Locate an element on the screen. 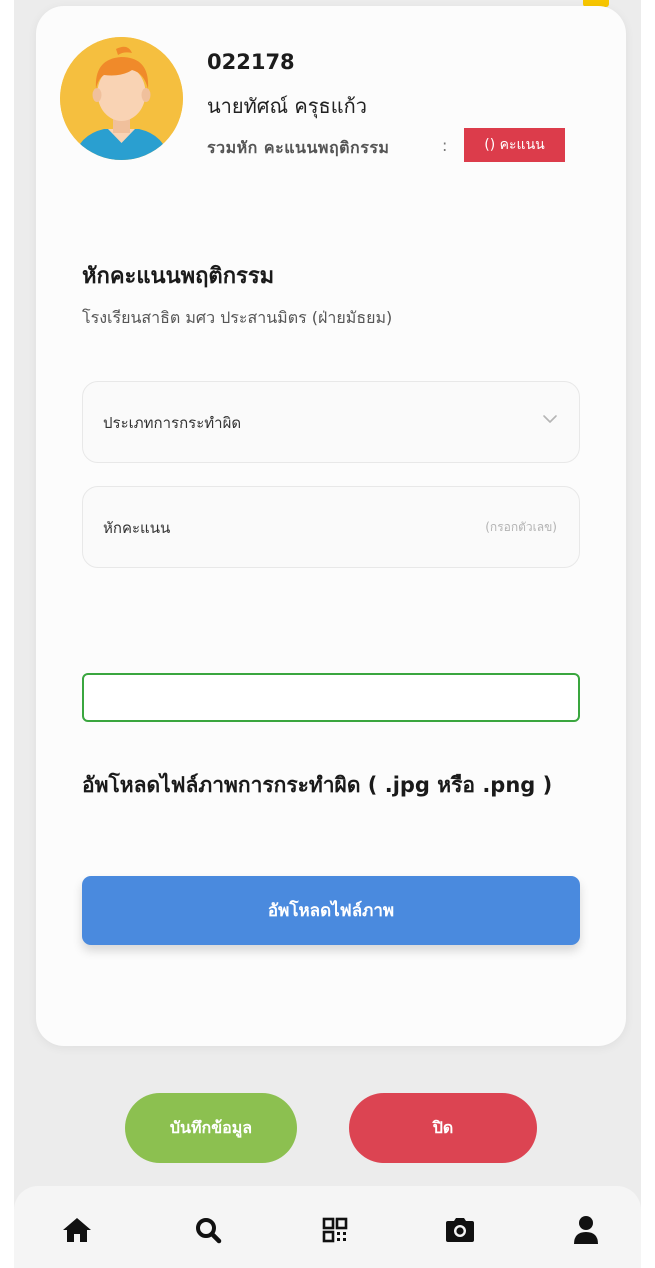 Image resolution: width=655 pixels, height=1268 pixels. school-name: โรงเรียนสาธิต มศว ประสานมิตร (ฝ่ายมัธยม) is located at coordinates (237, 317).